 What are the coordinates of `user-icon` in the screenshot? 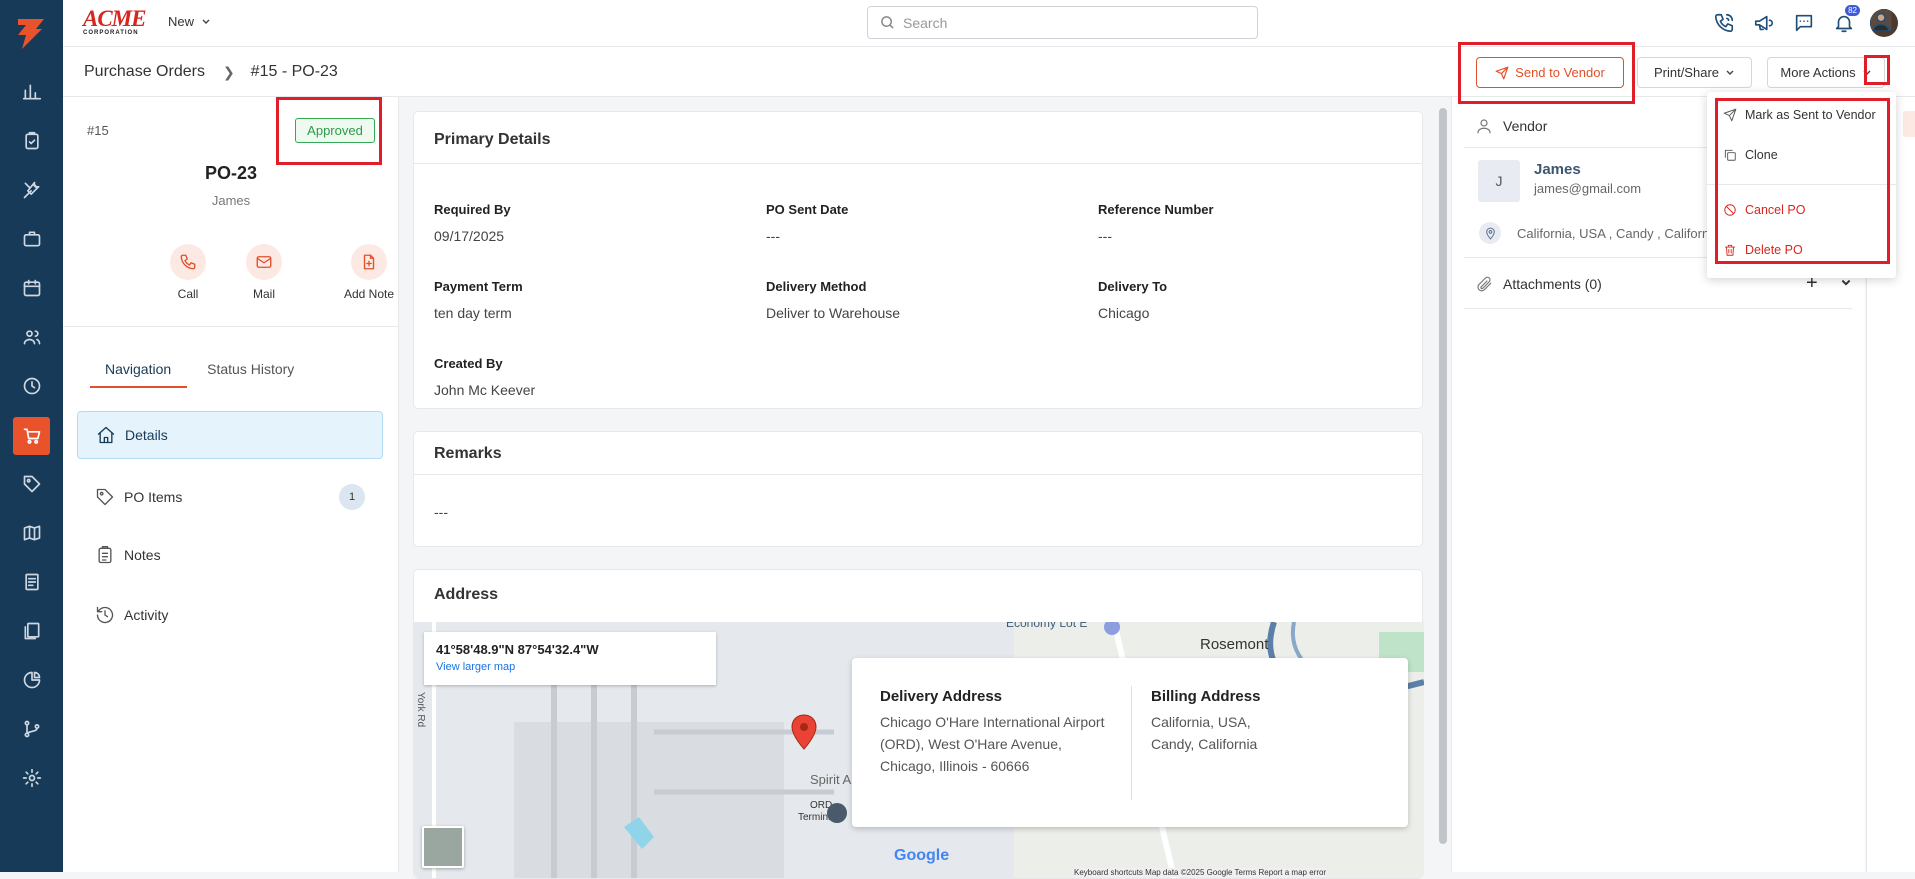 It's located at (1484, 126).